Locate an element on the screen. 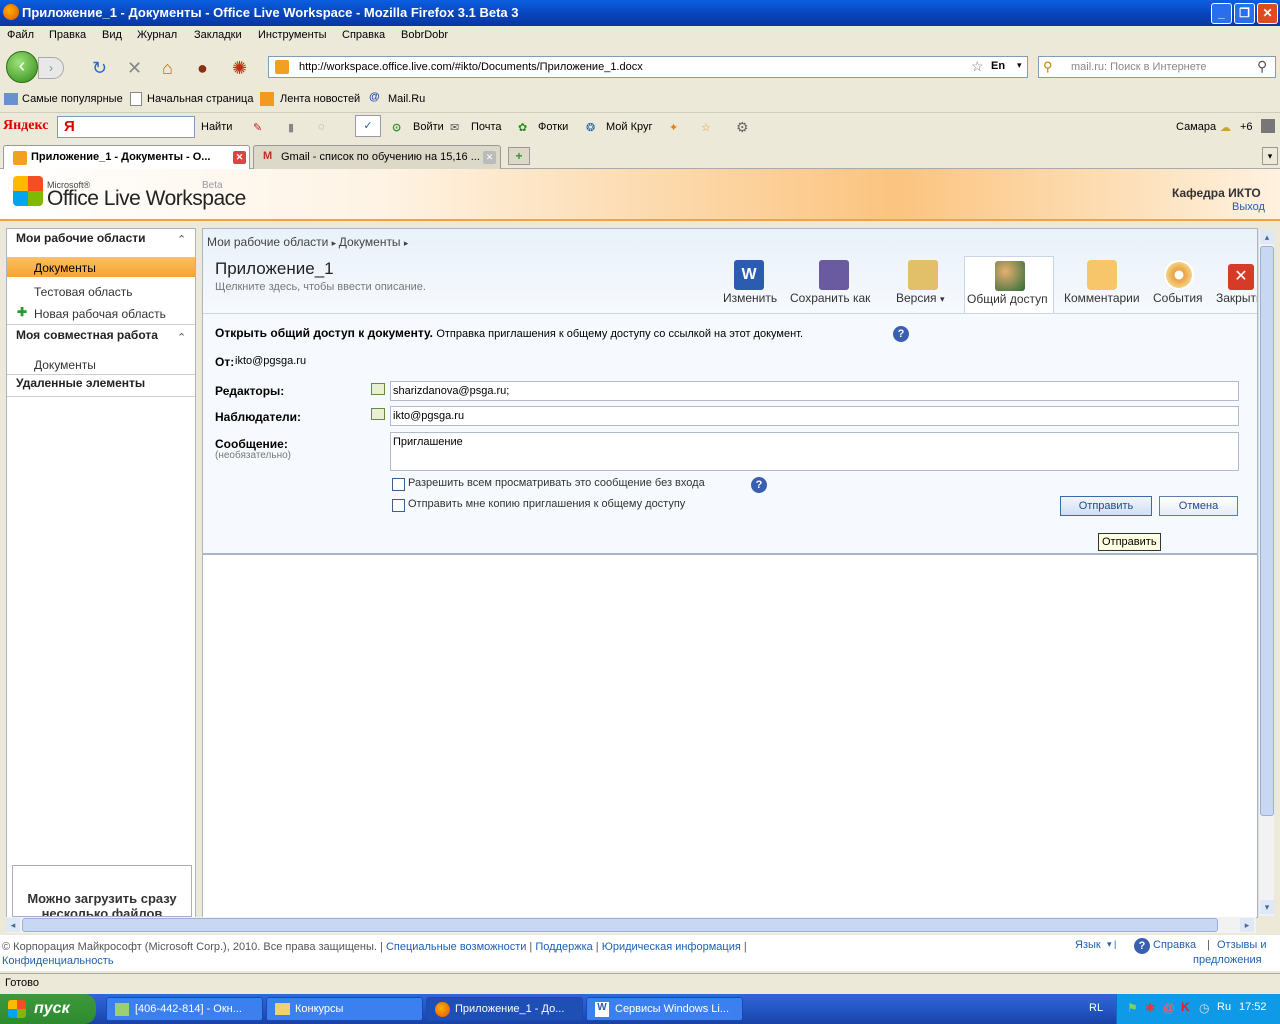  tray-clock-icon: ◷ is located at coordinates (1204, 1008).